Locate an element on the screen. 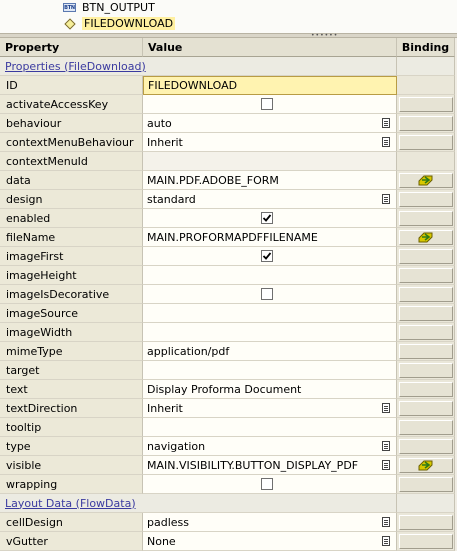 The height and width of the screenshot is (551, 457). column-header-value: Value is located at coordinates (270, 47).